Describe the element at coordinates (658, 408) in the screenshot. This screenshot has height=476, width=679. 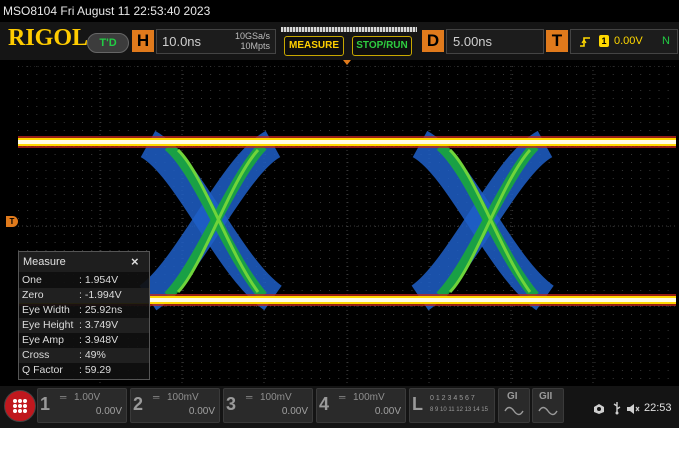
I see `status-time: 22:53` at that location.